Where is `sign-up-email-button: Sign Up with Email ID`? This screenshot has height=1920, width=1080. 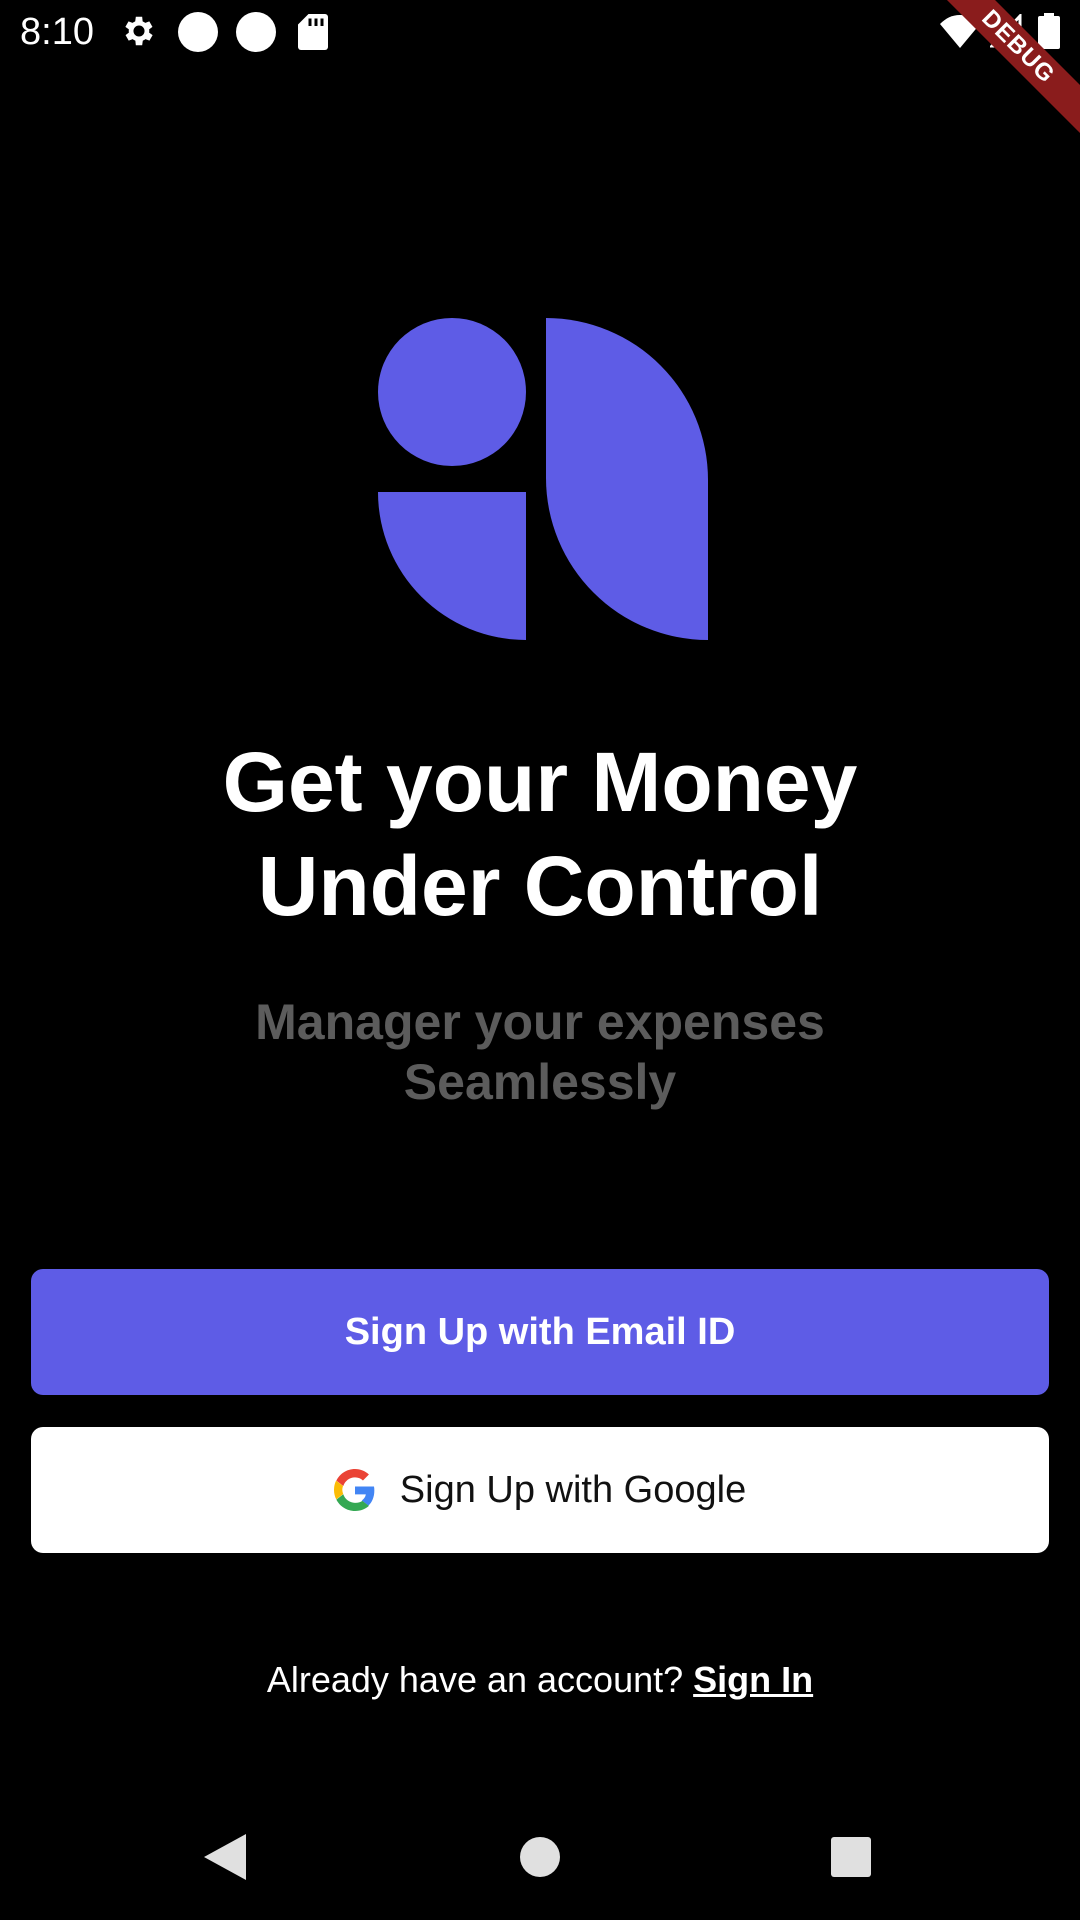
sign-up-email-button: Sign Up with Email ID is located at coordinates (540, 1332).